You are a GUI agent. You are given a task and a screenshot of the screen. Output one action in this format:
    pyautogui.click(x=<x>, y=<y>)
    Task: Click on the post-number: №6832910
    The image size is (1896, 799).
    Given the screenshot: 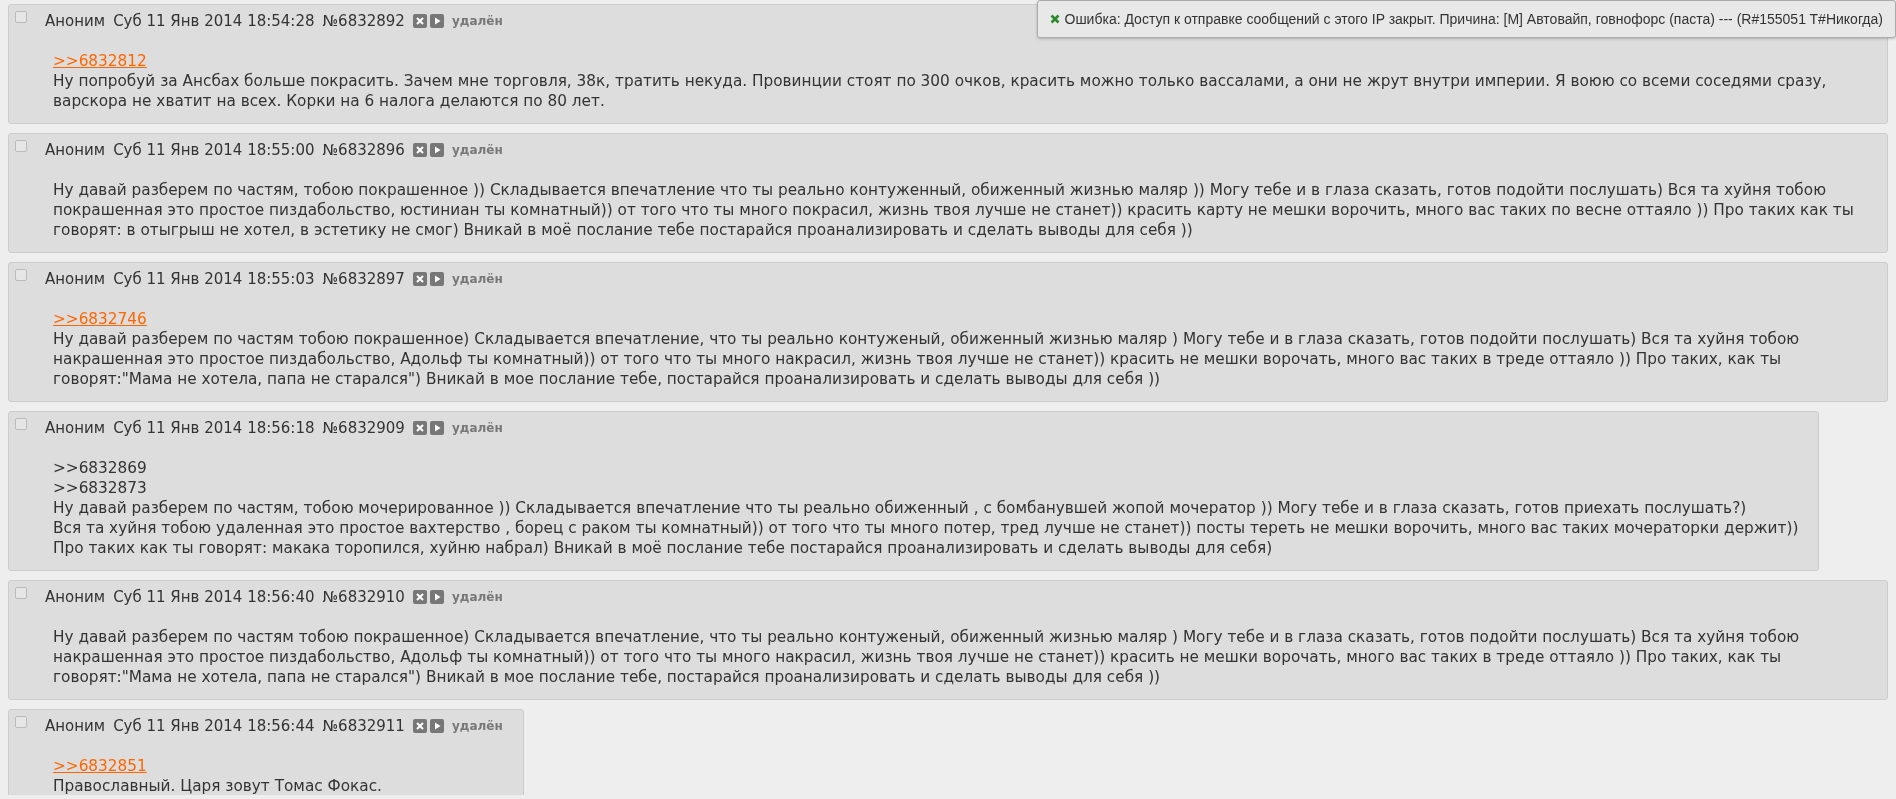 What is the action you would take?
    pyautogui.click(x=363, y=597)
    